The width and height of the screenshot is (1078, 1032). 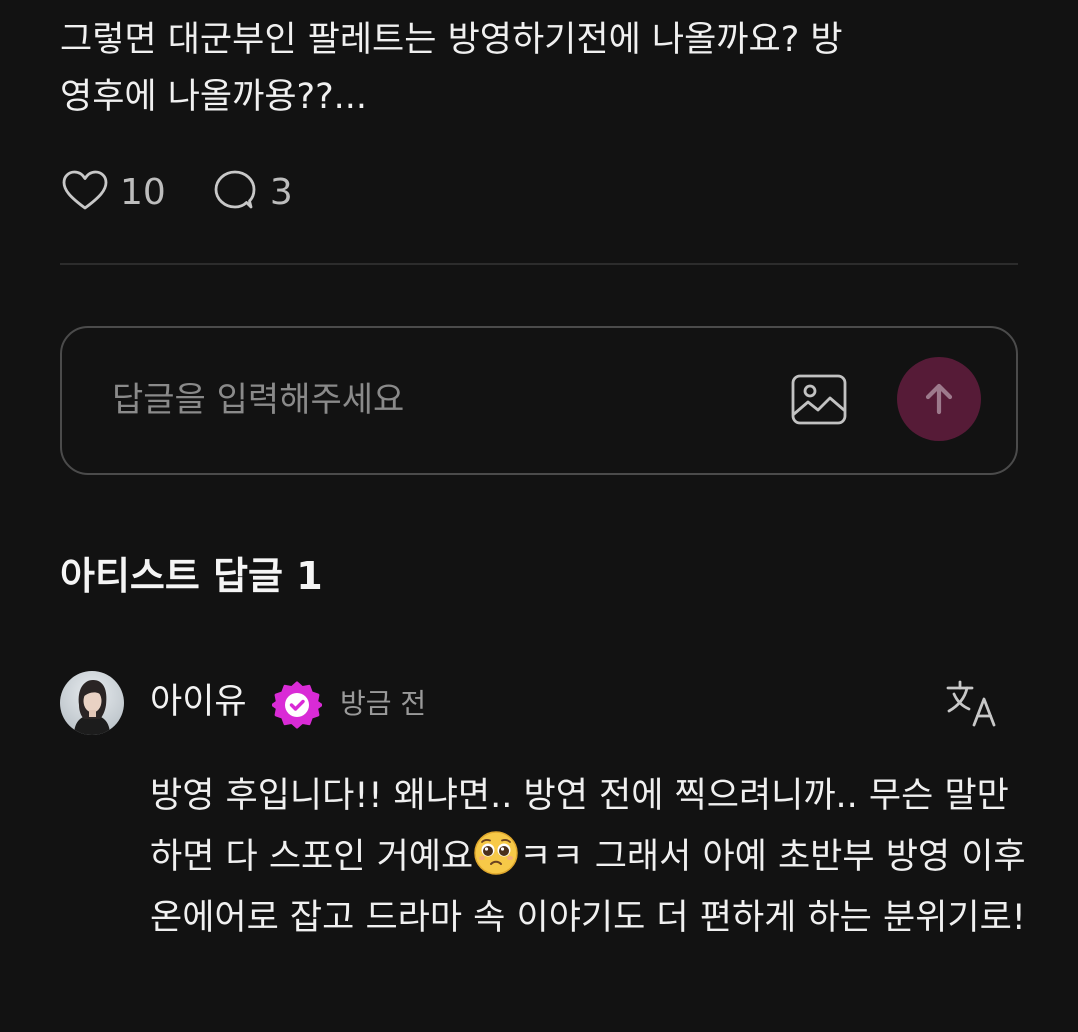 I want to click on author-name: 아이유, so click(x=198, y=702).